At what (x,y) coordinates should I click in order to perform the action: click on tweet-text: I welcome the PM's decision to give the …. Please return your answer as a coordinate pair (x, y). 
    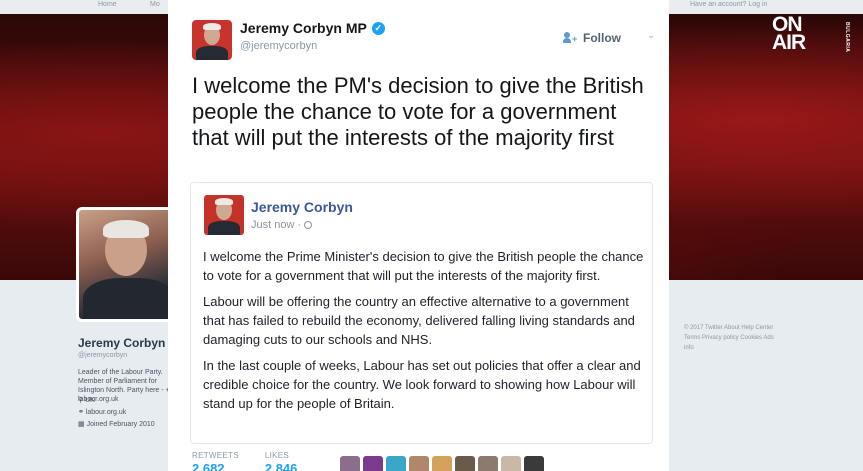
    Looking at the image, I should click on (418, 111).